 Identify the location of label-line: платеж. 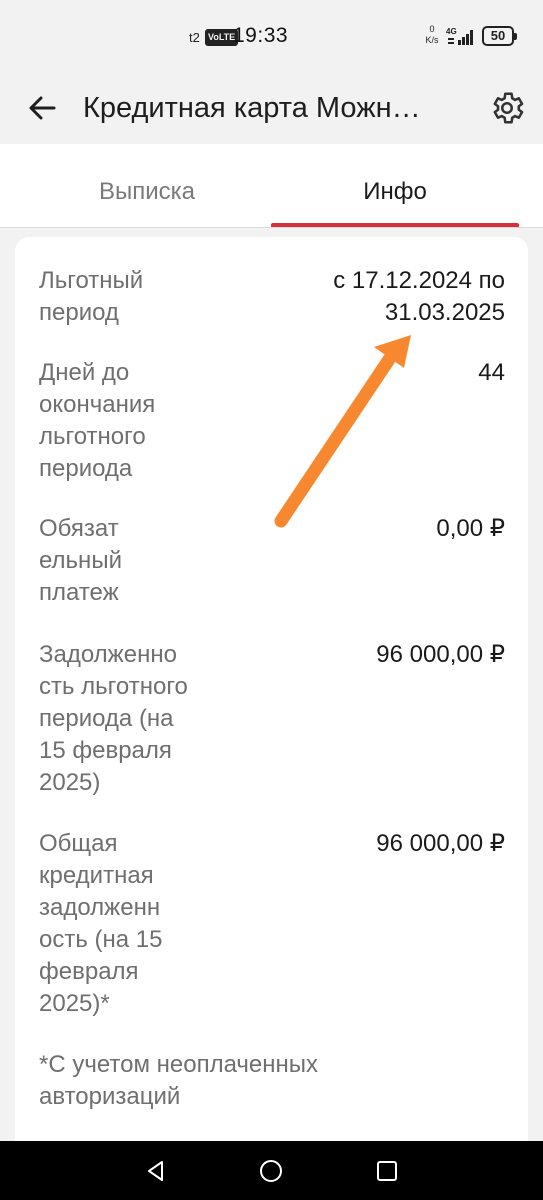
(79, 592).